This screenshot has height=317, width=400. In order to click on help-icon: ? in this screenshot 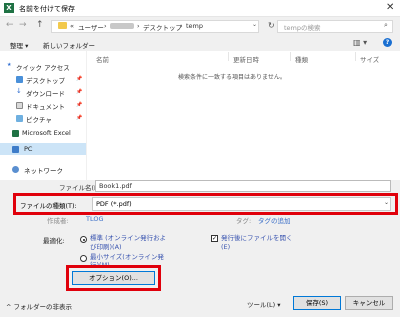, I will do `click(387, 42)`.